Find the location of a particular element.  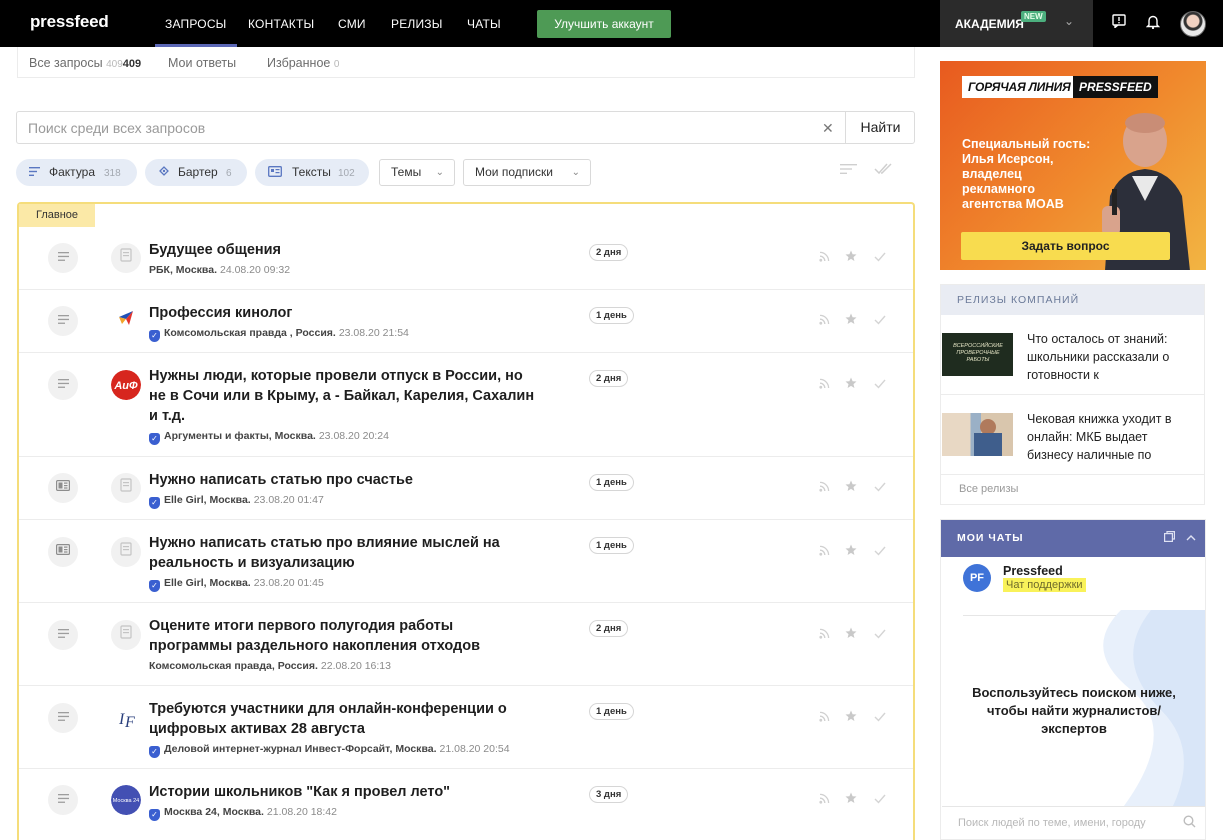

nav-chats: ЧАТЫ is located at coordinates (484, 24).